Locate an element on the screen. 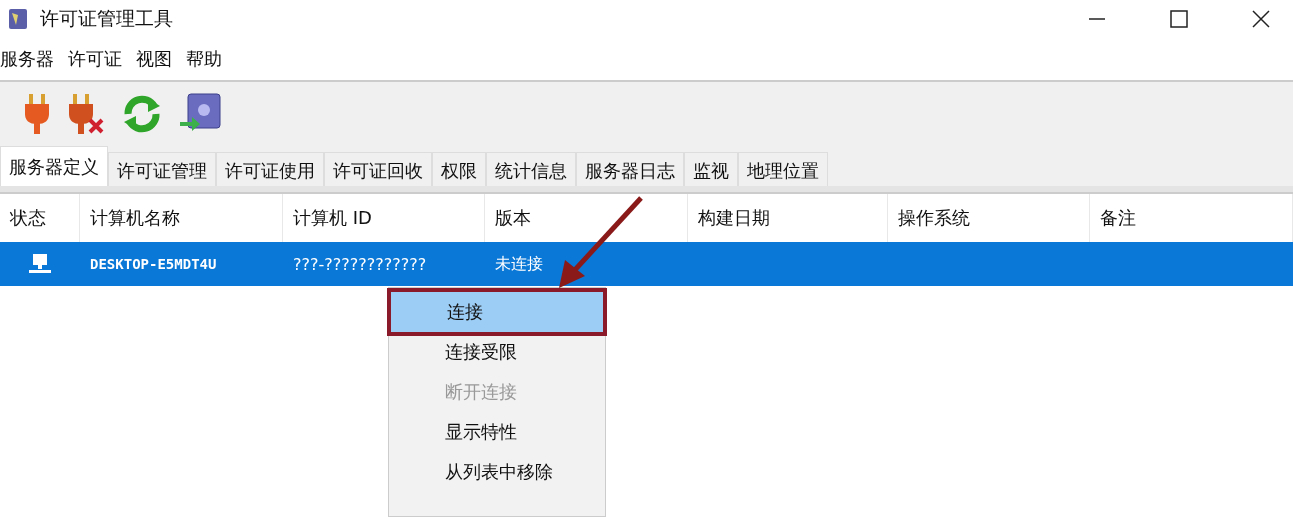 This screenshot has height=529, width=1293. menu-item: 视图 is located at coordinates (154, 59).